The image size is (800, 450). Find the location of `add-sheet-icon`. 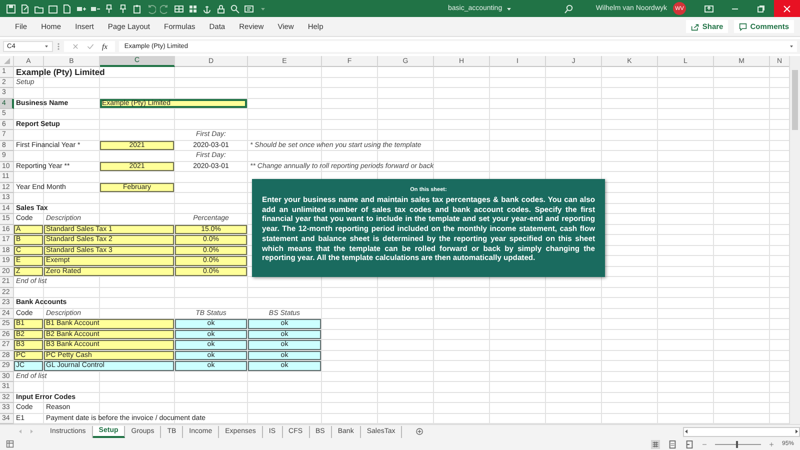

add-sheet-icon is located at coordinates (420, 431).